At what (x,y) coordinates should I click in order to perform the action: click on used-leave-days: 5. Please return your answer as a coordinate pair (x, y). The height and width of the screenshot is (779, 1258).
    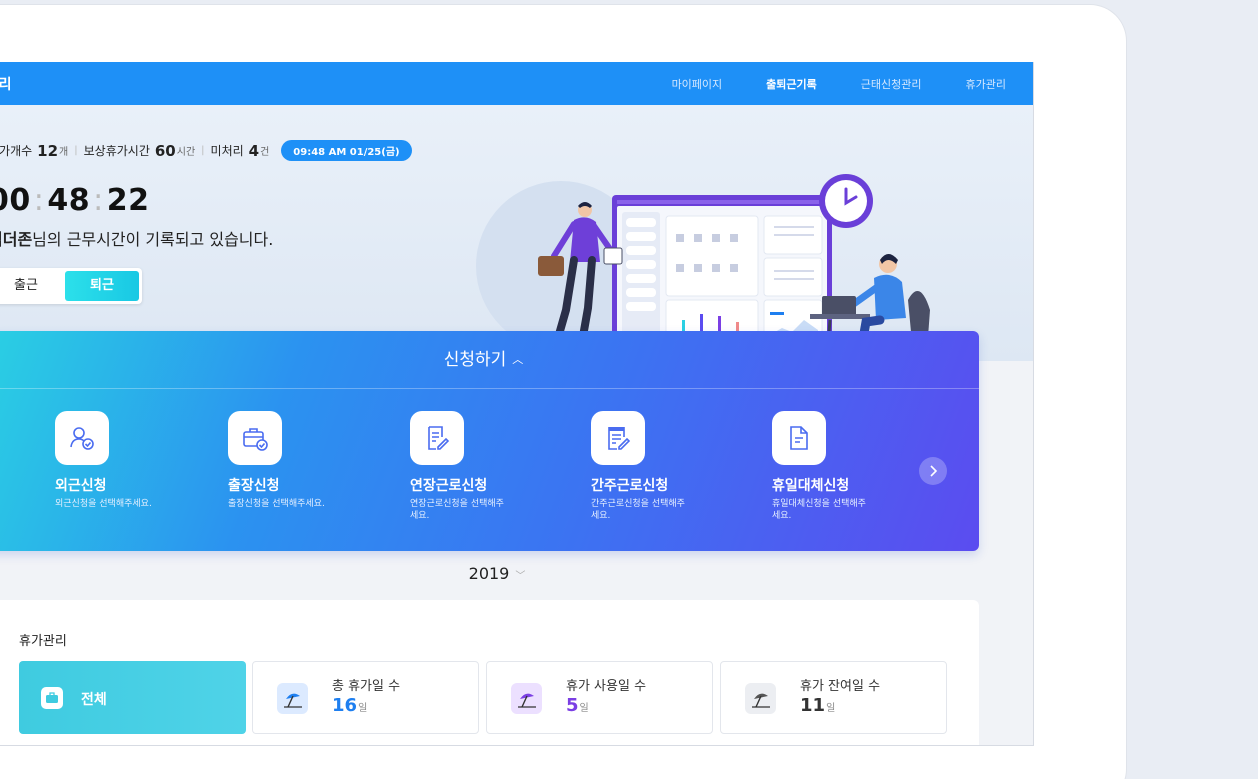
    Looking at the image, I should click on (572, 705).